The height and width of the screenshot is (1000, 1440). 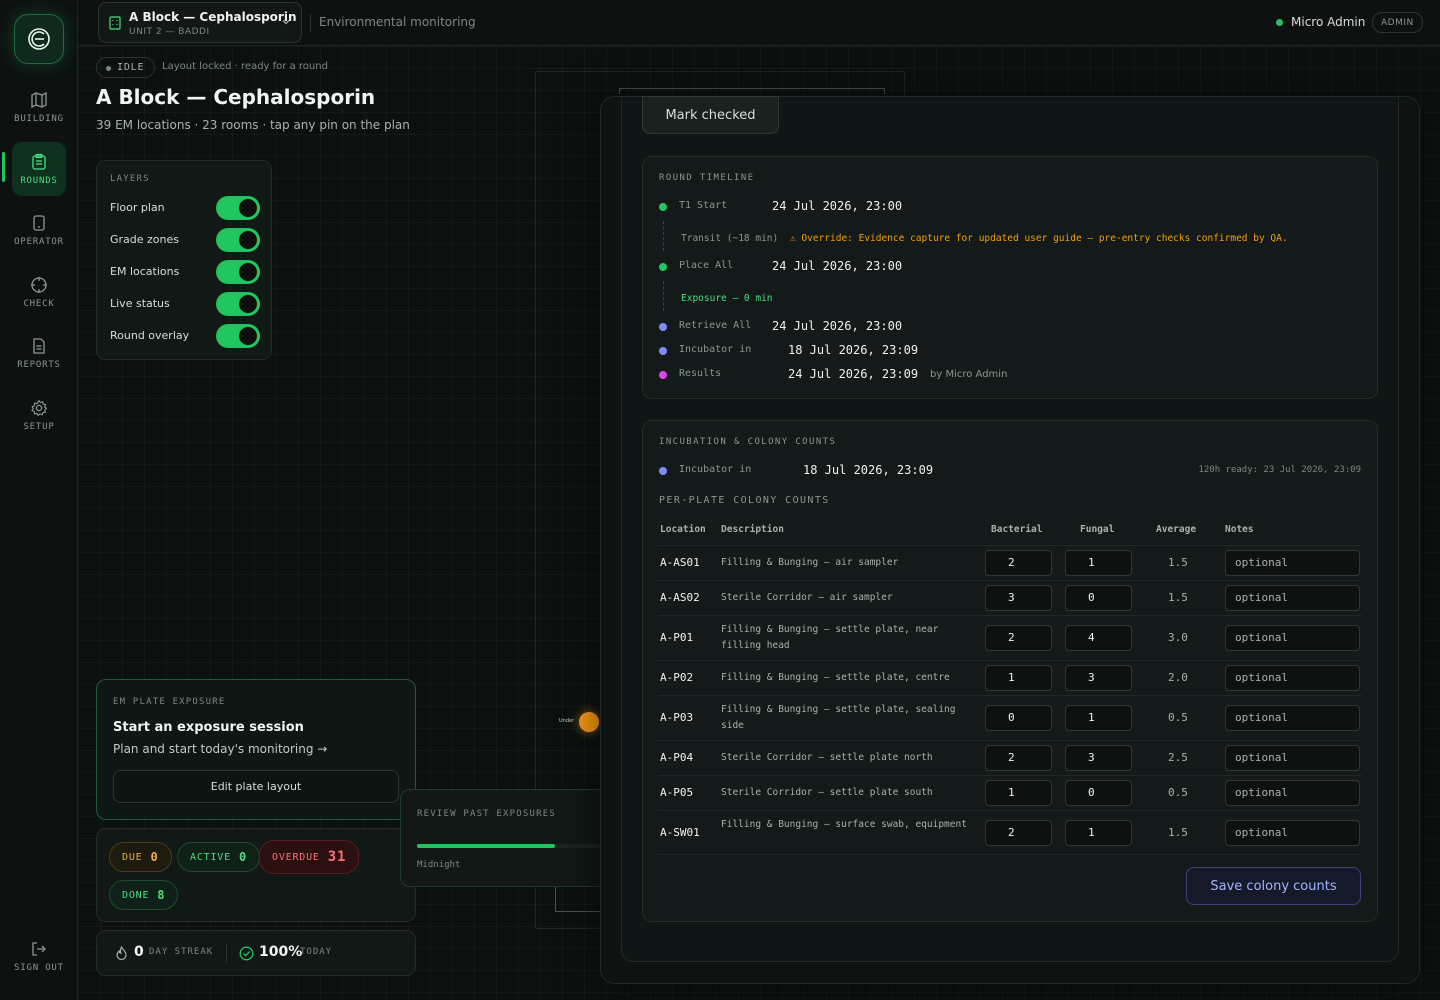 What do you see at coordinates (1178, 677) in the screenshot?
I see `average-cell: 2.0` at bounding box center [1178, 677].